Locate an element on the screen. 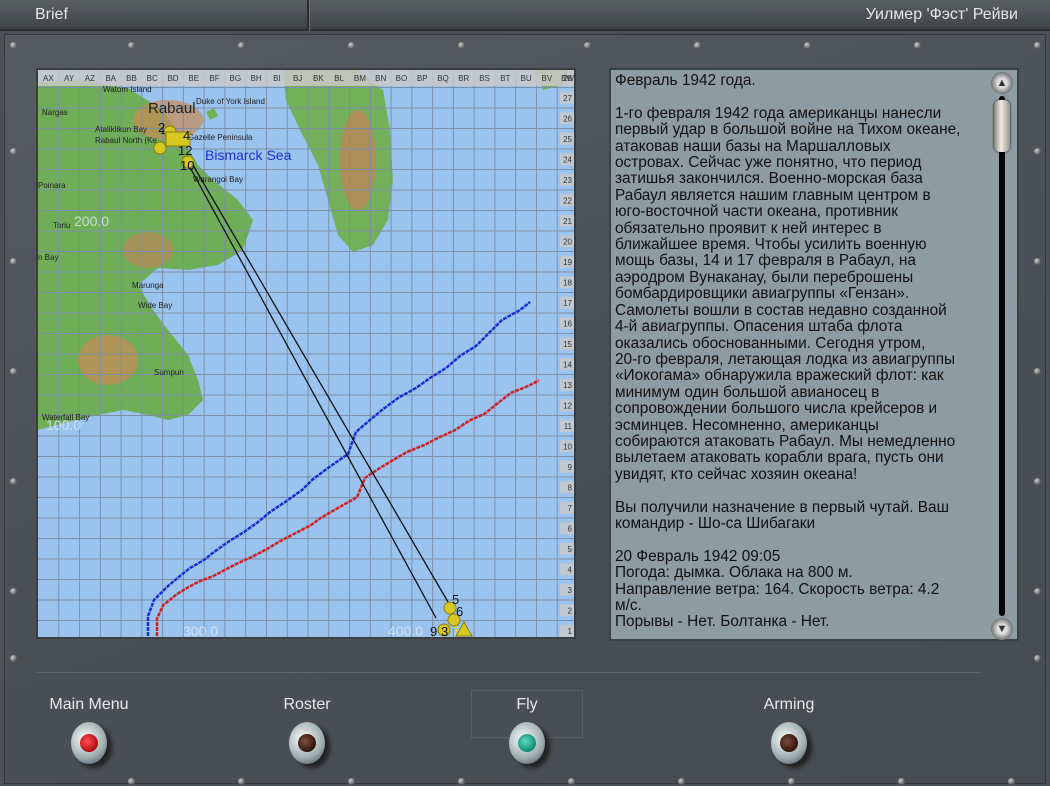 This screenshot has width=1050, height=786. brief-line: м/с. is located at coordinates (628, 605).